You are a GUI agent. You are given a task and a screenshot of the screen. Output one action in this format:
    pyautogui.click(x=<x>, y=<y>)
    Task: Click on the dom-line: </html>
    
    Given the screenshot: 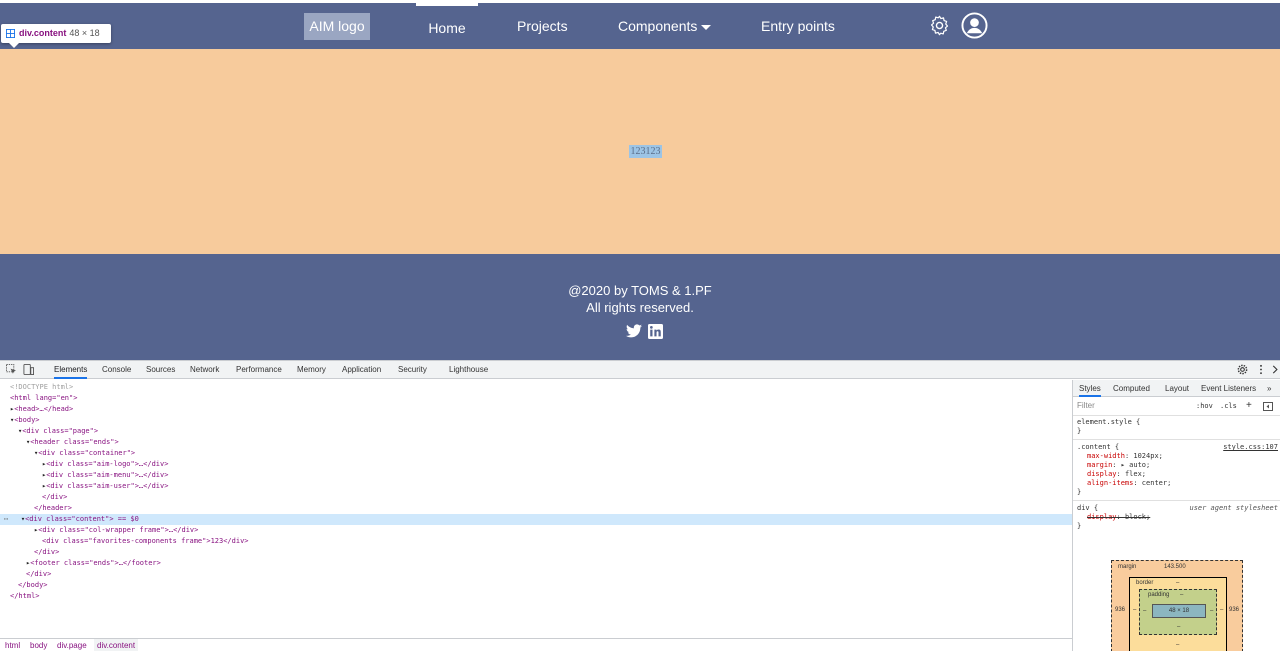 What is the action you would take?
    pyautogui.click(x=536, y=596)
    